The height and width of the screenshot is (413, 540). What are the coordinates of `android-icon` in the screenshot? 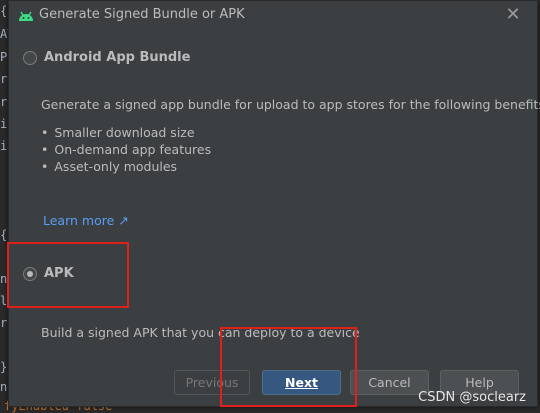 It's located at (26, 16).